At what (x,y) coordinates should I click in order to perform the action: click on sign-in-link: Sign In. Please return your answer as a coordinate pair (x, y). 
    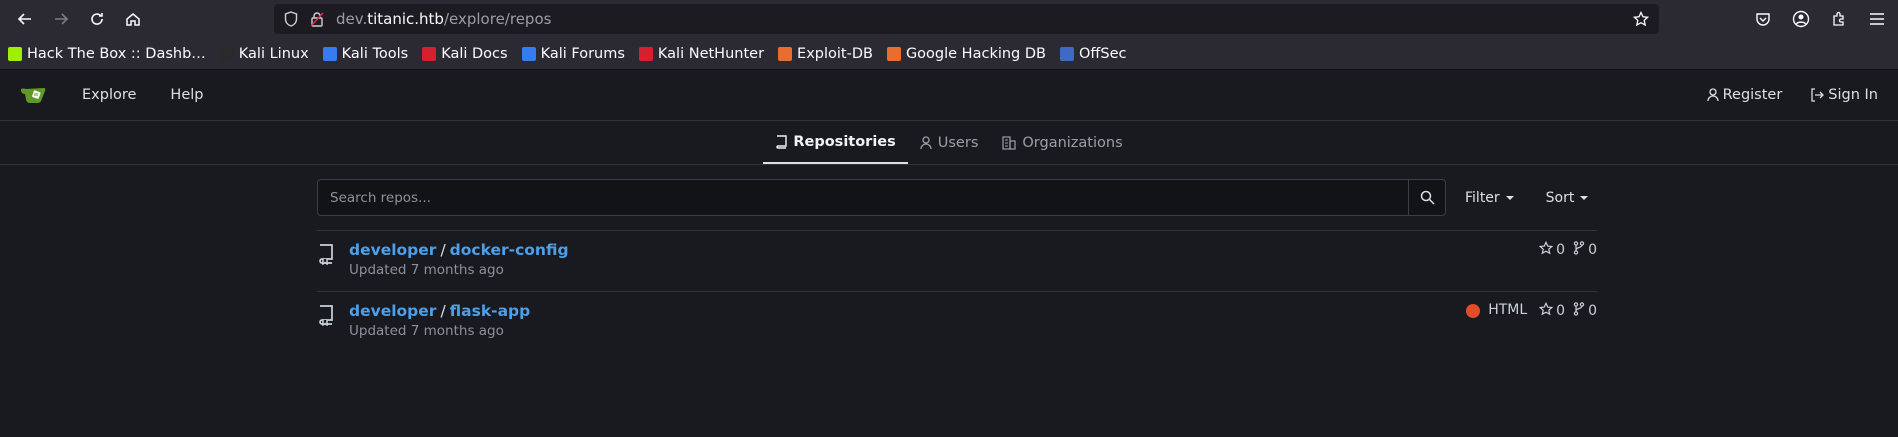
    Looking at the image, I should click on (1844, 95).